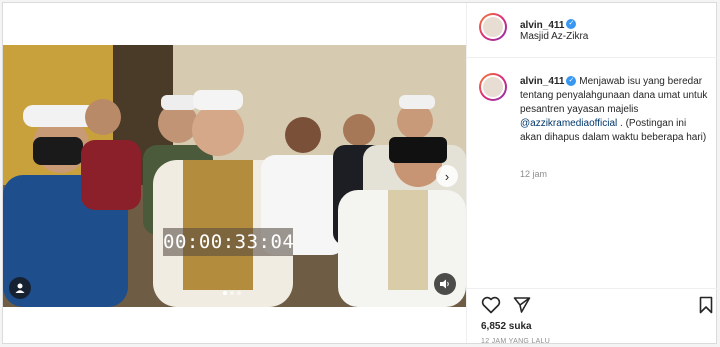 Image resolution: width=720 pixels, height=347 pixels. I want to click on speaker-icon, so click(444, 284).